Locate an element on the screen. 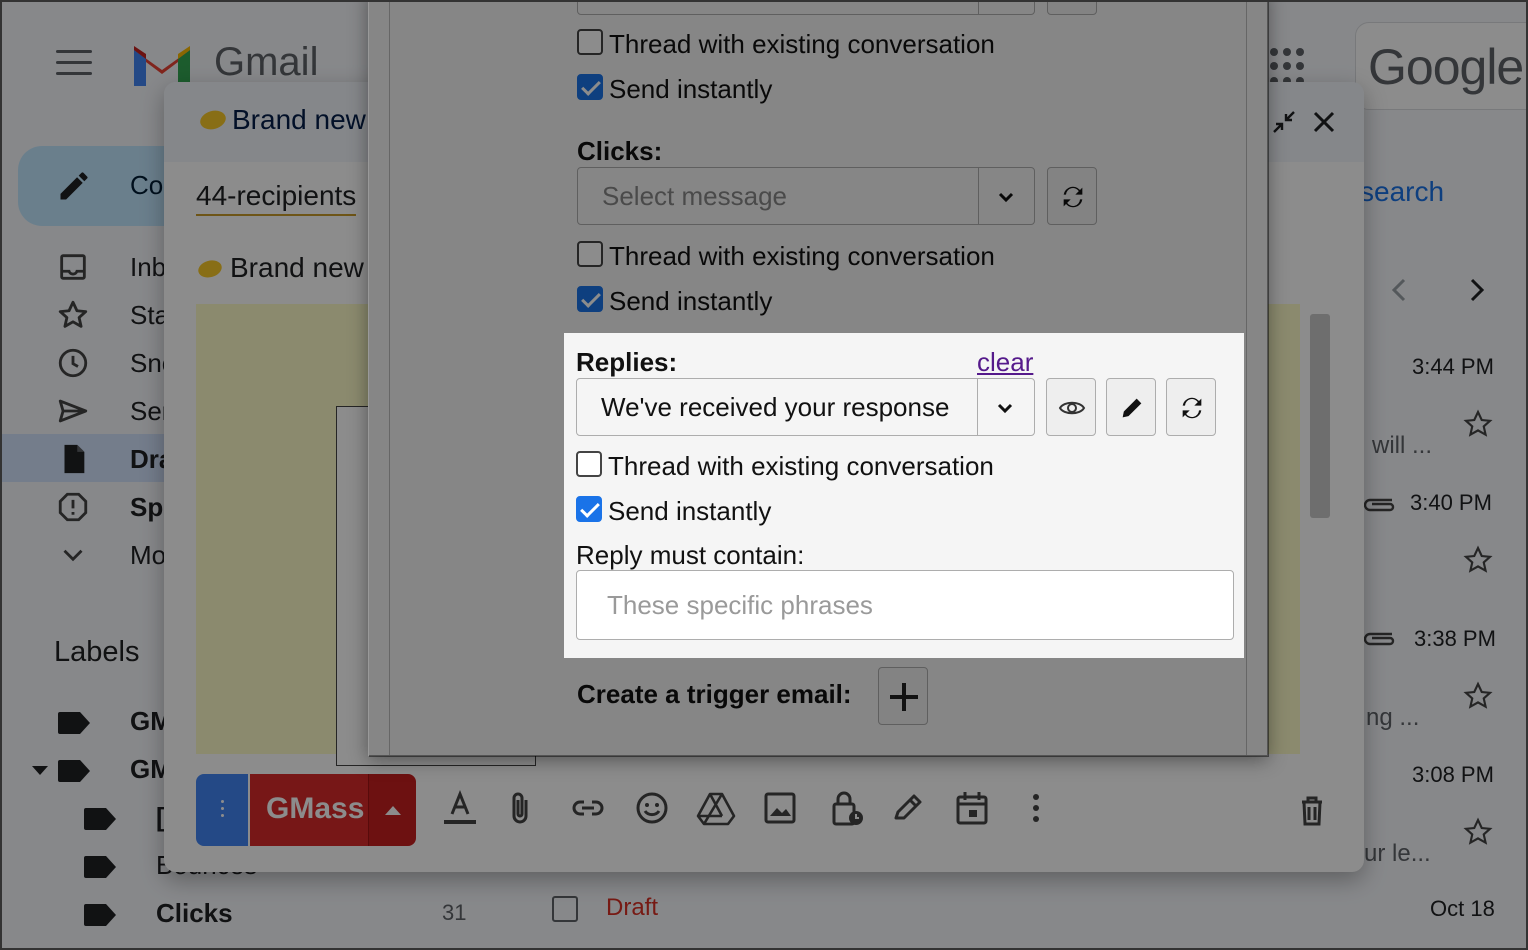 The image size is (1528, 950). opens-thread-checkbox is located at coordinates (590, 42).